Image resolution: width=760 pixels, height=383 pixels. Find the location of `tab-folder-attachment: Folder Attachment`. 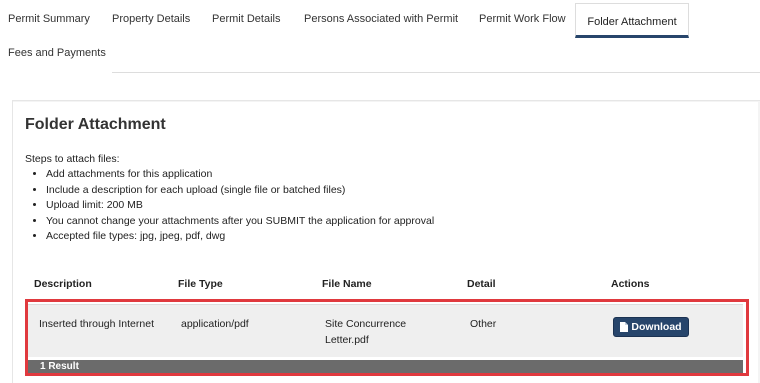

tab-folder-attachment: Folder Attachment is located at coordinates (632, 20).